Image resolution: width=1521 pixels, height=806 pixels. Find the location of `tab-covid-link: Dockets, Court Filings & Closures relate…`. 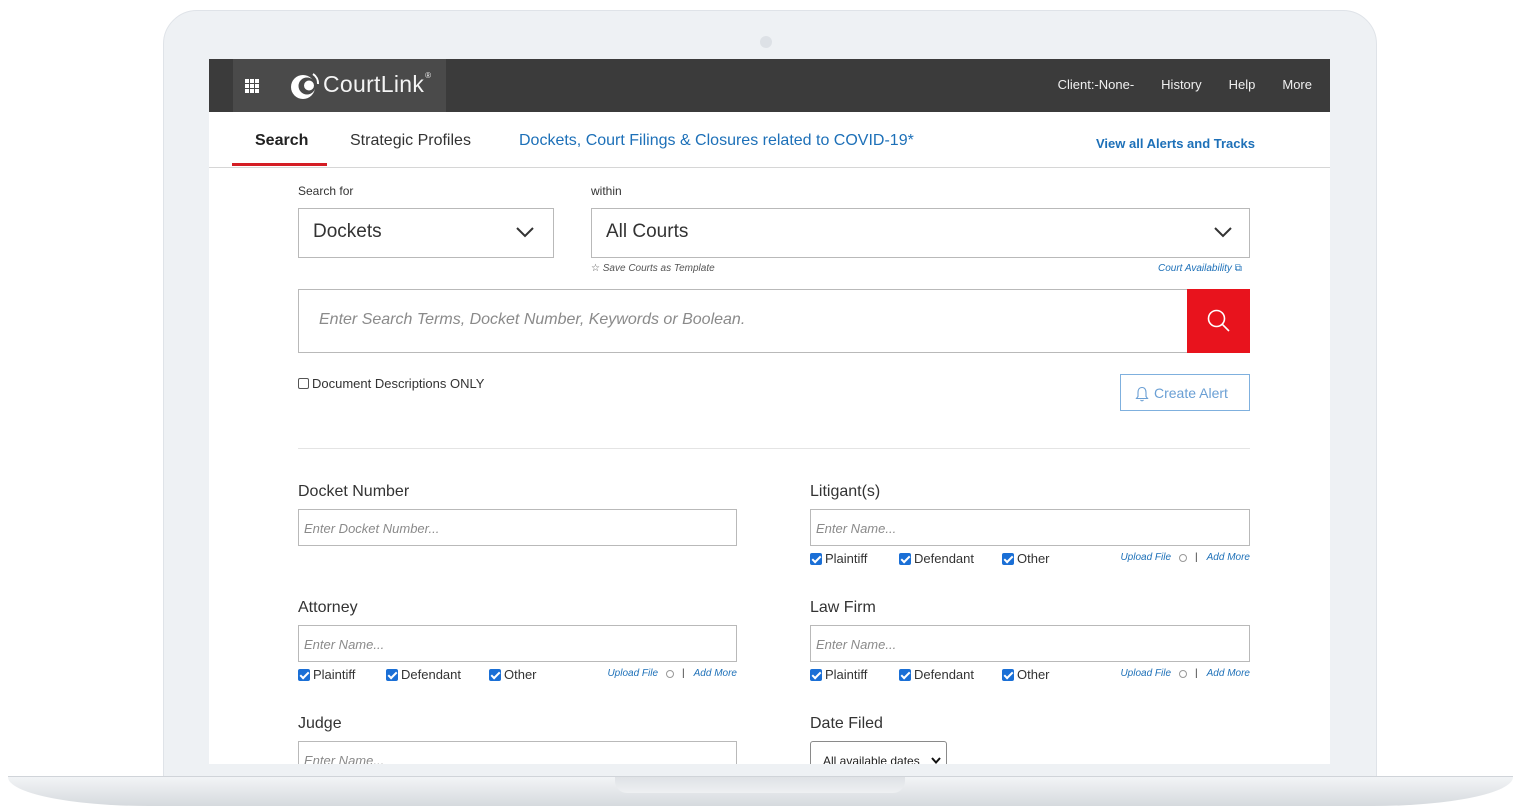

tab-covid-link: Dockets, Court Filings & Closures relate… is located at coordinates (716, 141).